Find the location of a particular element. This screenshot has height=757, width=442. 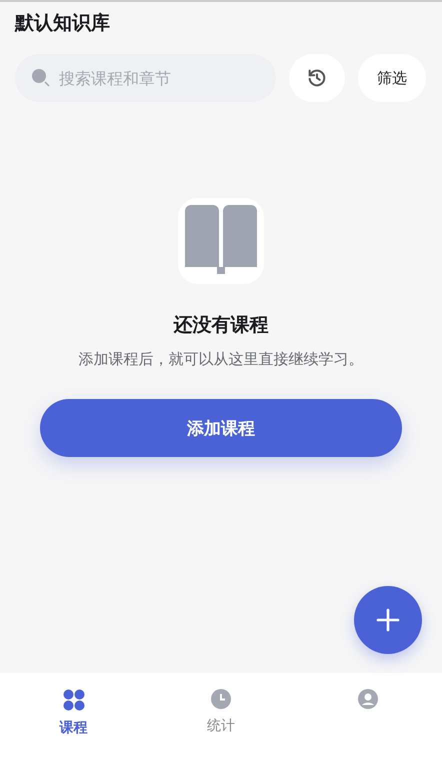

plus-icon is located at coordinates (388, 620).